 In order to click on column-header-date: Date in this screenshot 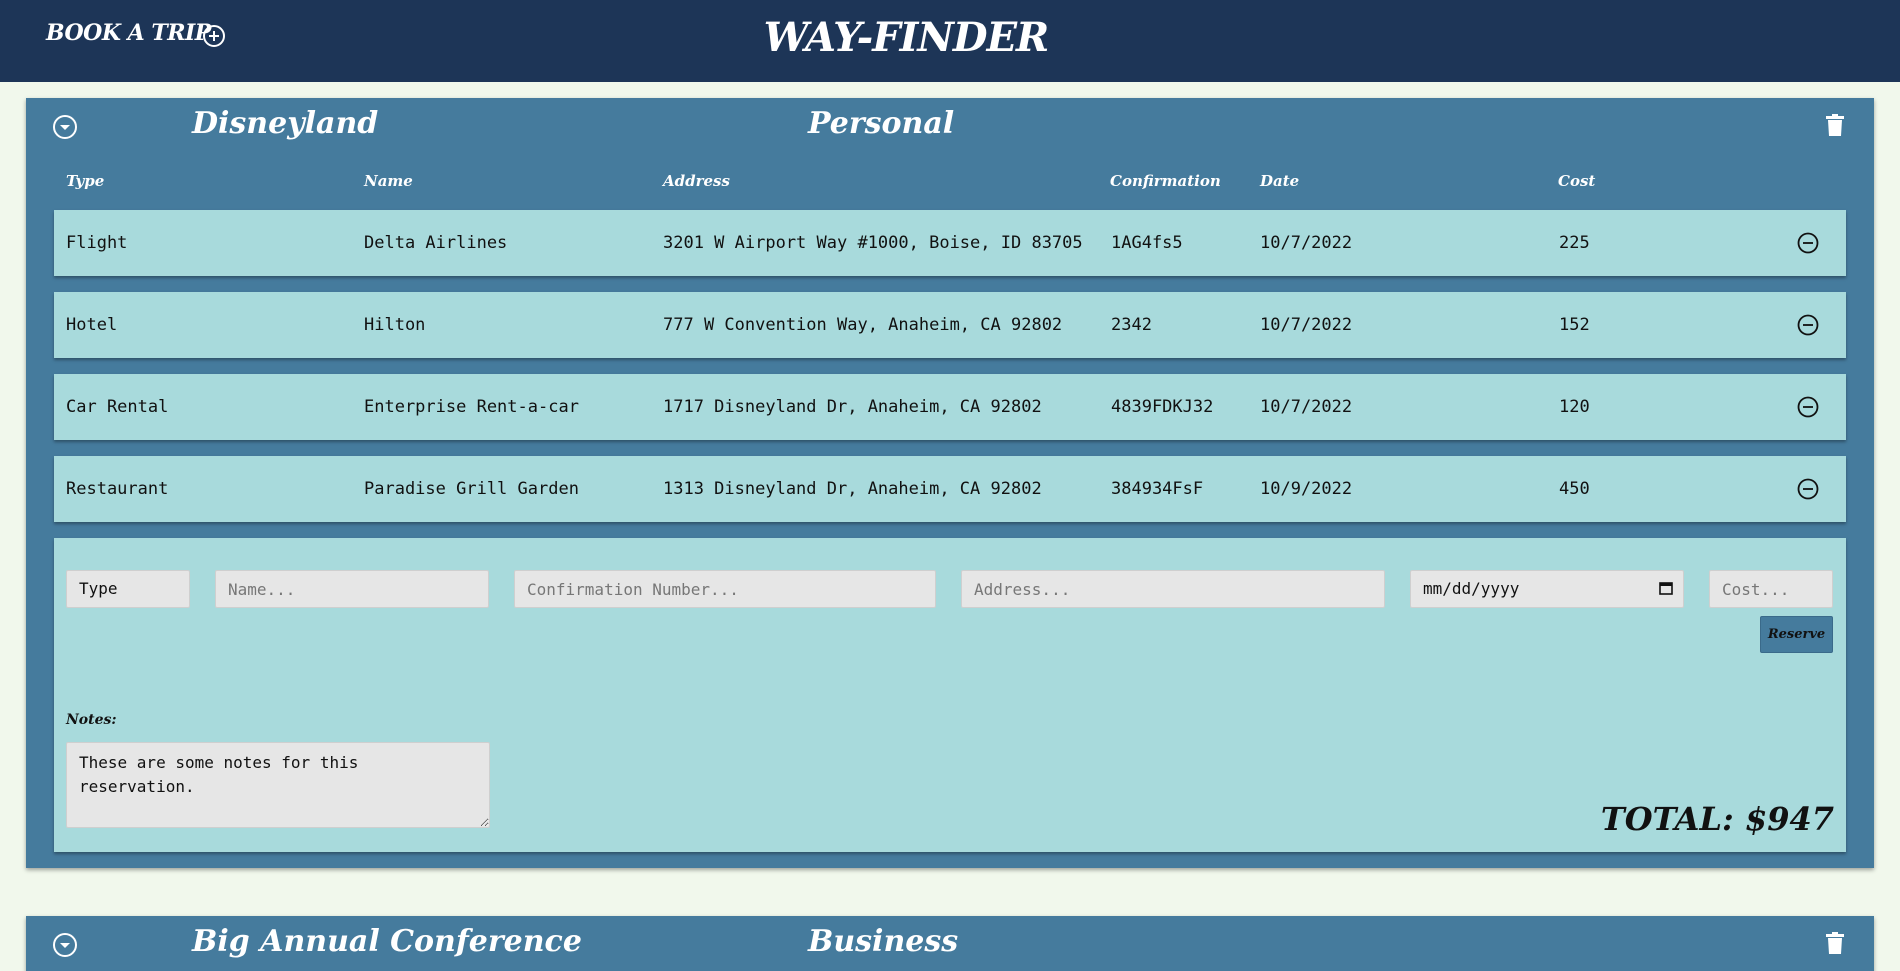, I will do `click(1280, 181)`.